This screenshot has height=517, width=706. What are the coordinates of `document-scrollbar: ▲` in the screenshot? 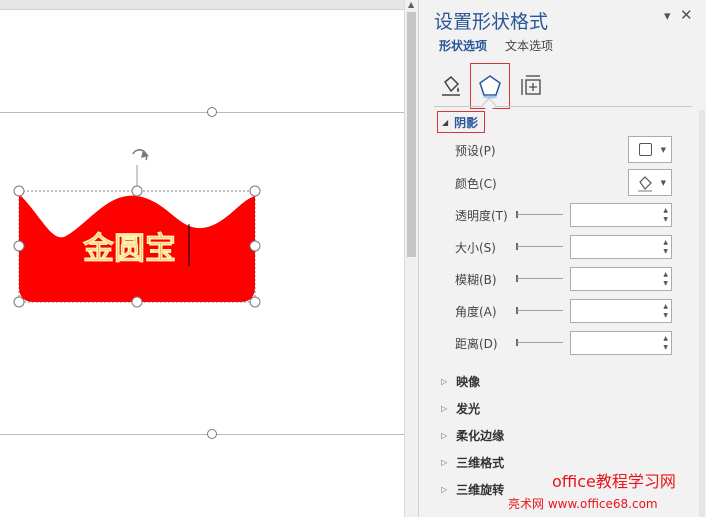 It's located at (411, 258).